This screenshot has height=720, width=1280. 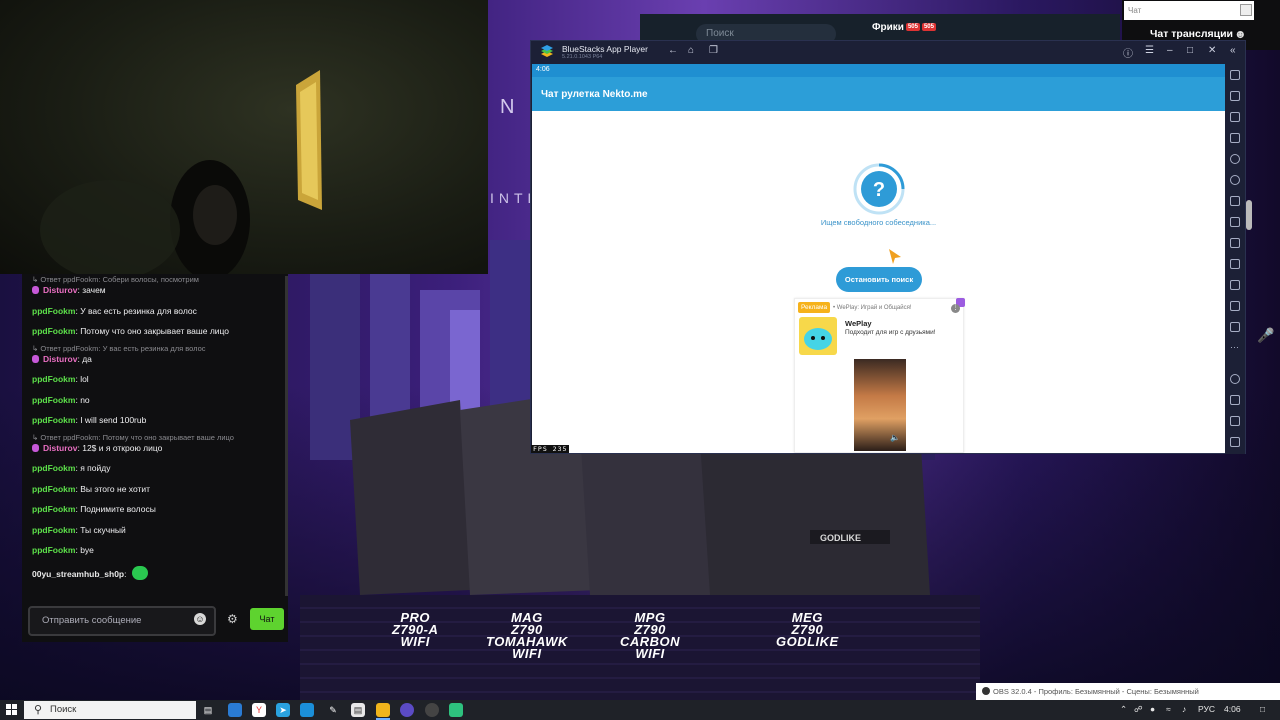 What do you see at coordinates (713, 50) in the screenshot?
I see `recent-apps-icon: ❐` at bounding box center [713, 50].